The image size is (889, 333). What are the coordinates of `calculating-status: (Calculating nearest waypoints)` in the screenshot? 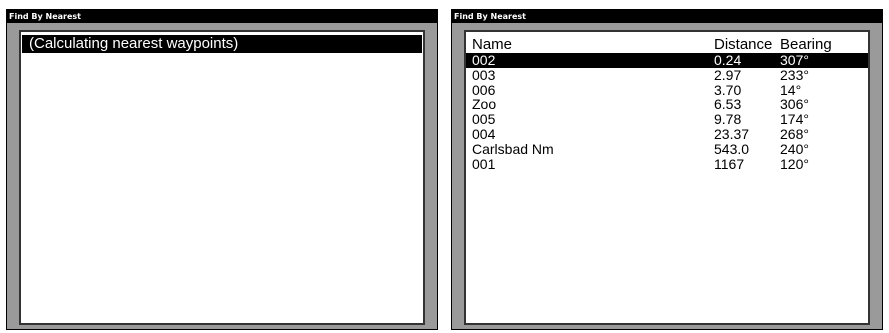 It's located at (222, 44).